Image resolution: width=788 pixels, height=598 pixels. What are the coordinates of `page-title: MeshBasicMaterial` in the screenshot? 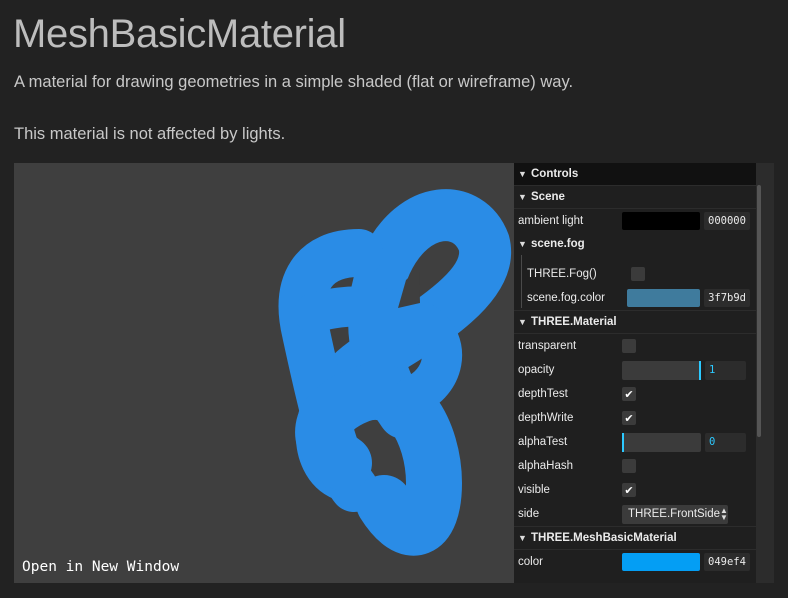 It's located at (179, 34).